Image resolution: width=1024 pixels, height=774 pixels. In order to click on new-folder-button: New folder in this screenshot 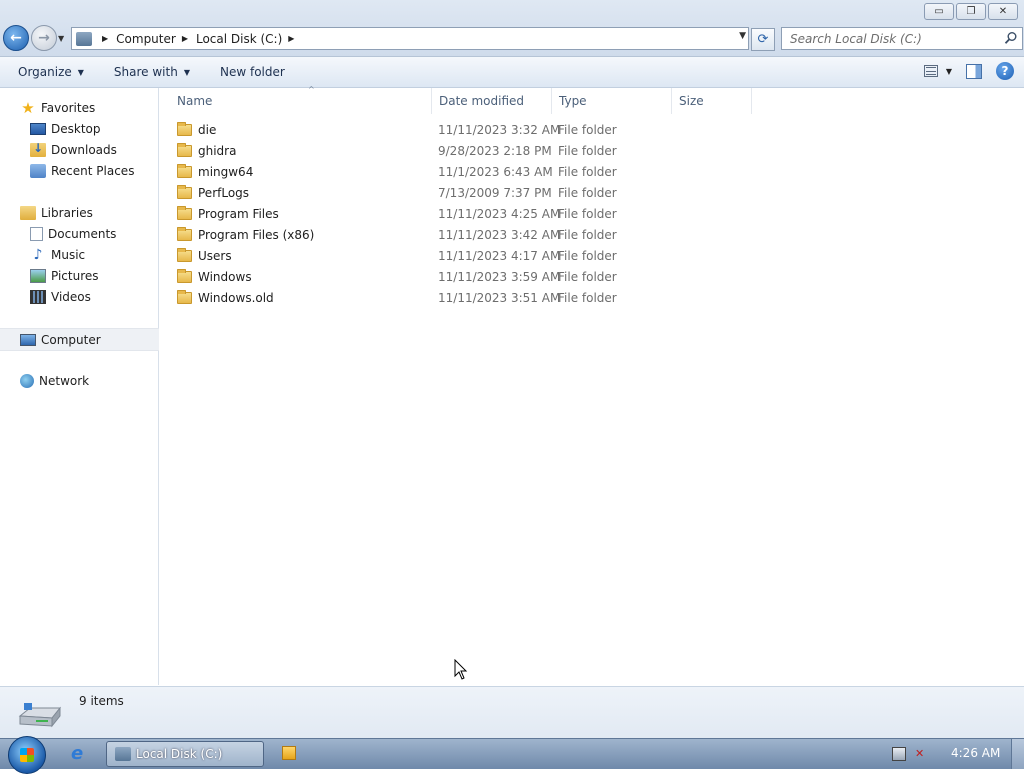, I will do `click(252, 72)`.